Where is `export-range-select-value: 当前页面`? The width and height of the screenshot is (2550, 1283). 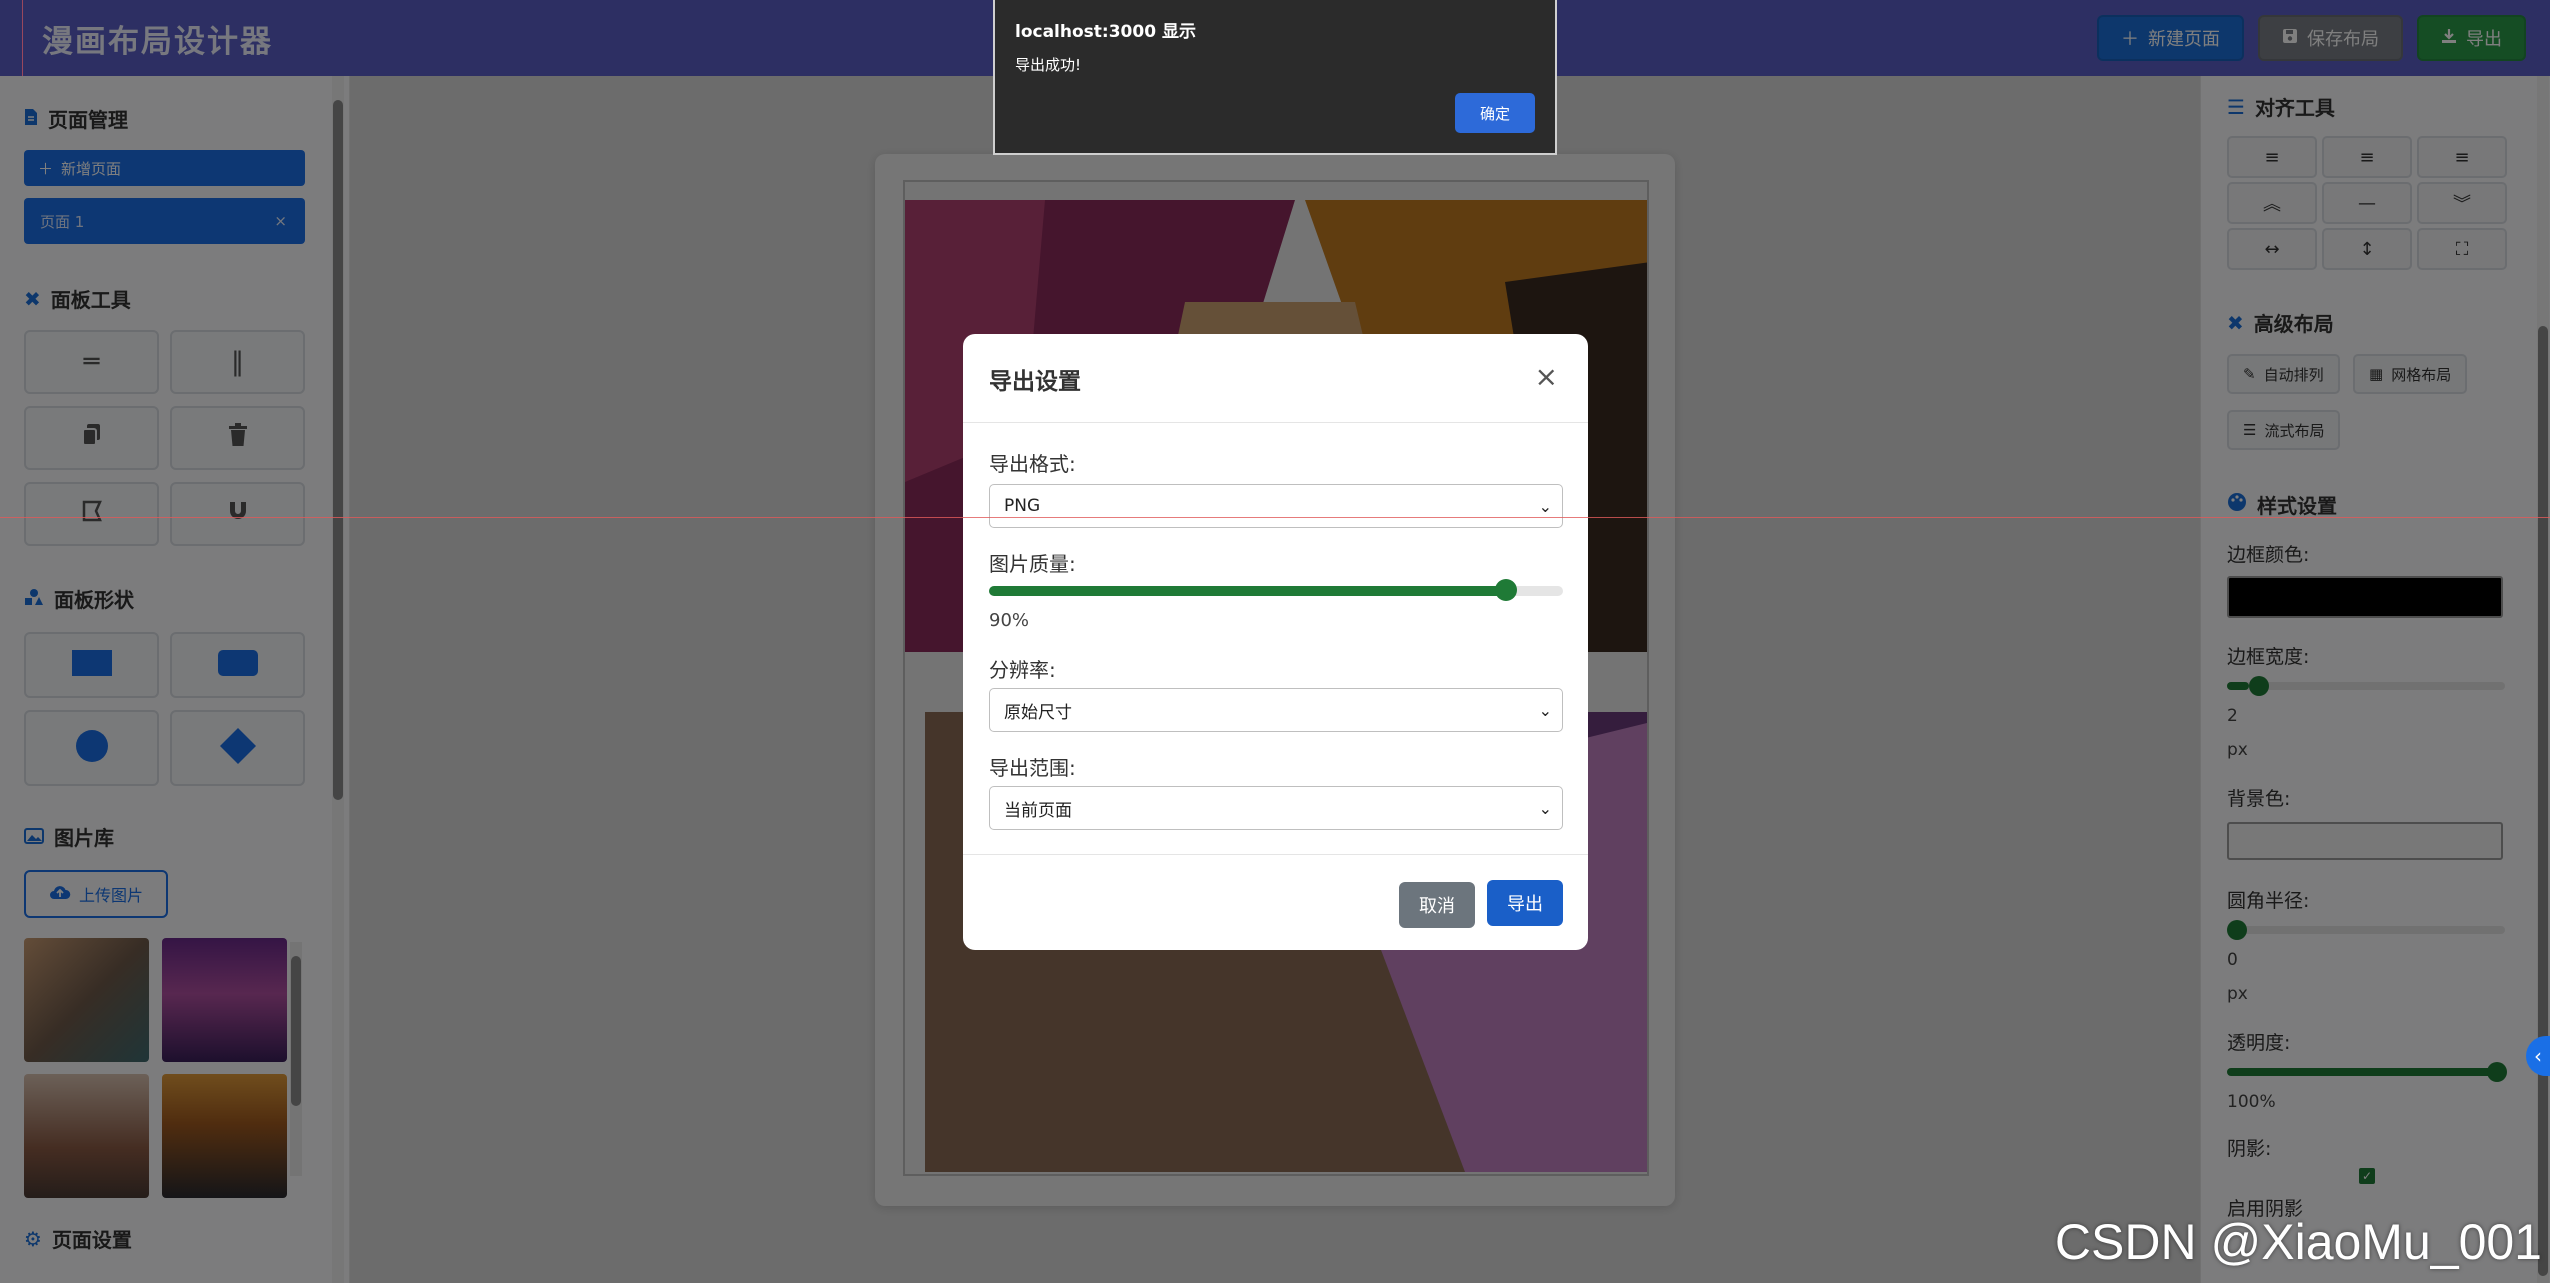 export-range-select-value: 当前页面 is located at coordinates (1038, 810).